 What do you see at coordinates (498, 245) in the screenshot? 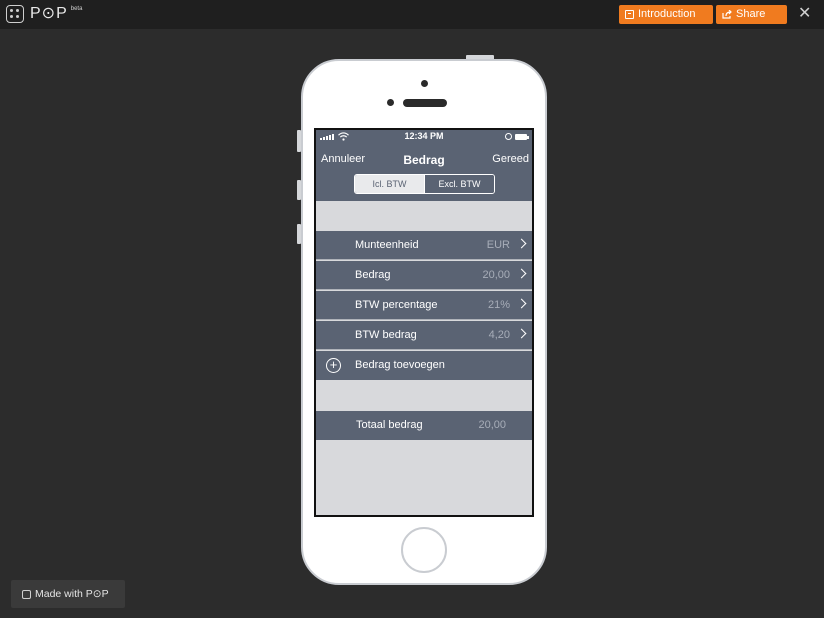
I see `row-value: EUR` at bounding box center [498, 245].